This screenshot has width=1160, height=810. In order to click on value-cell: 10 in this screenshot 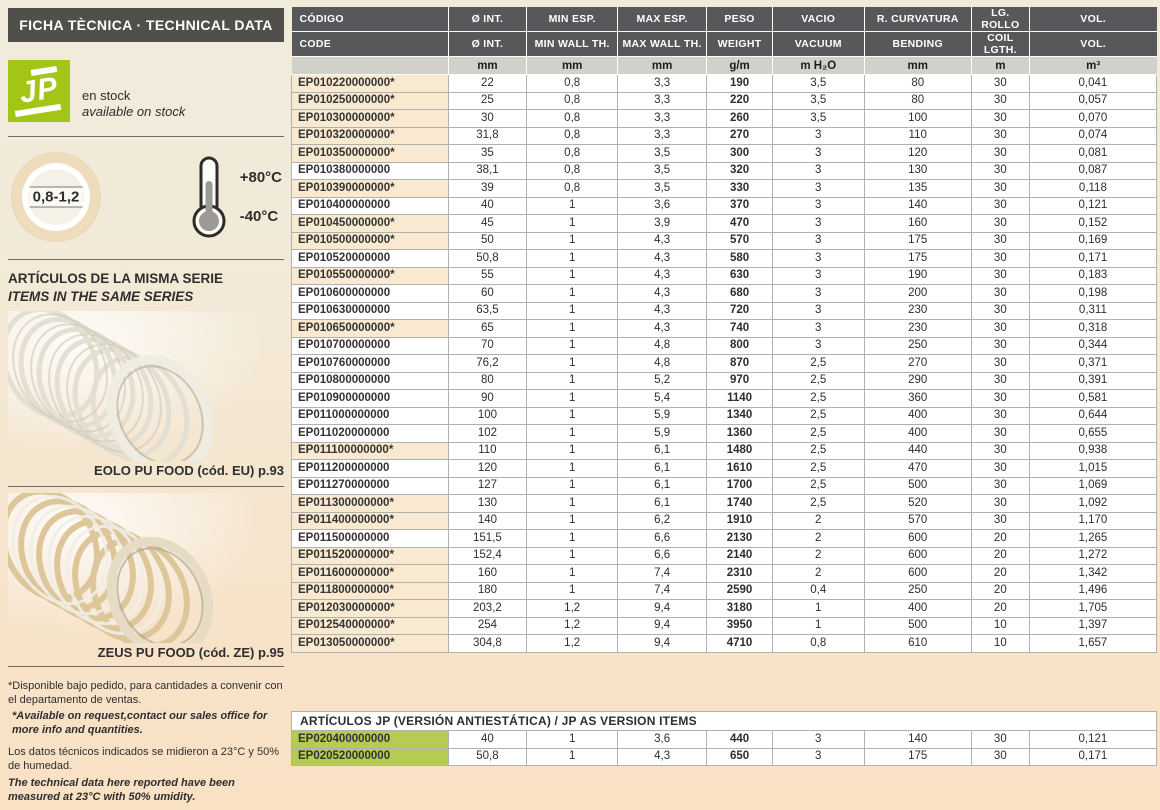, I will do `click(1000, 625)`.